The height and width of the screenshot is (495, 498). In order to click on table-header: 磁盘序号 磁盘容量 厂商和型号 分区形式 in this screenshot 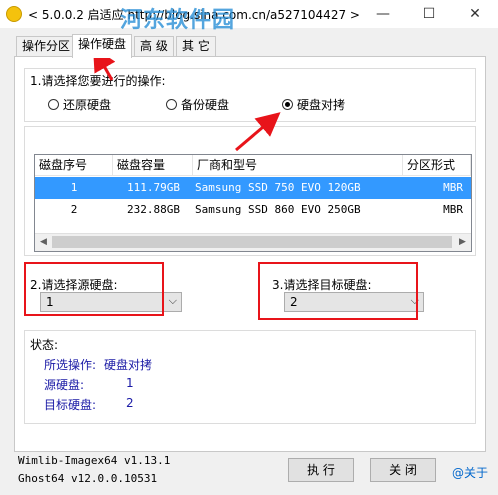, I will do `click(253, 165)`.